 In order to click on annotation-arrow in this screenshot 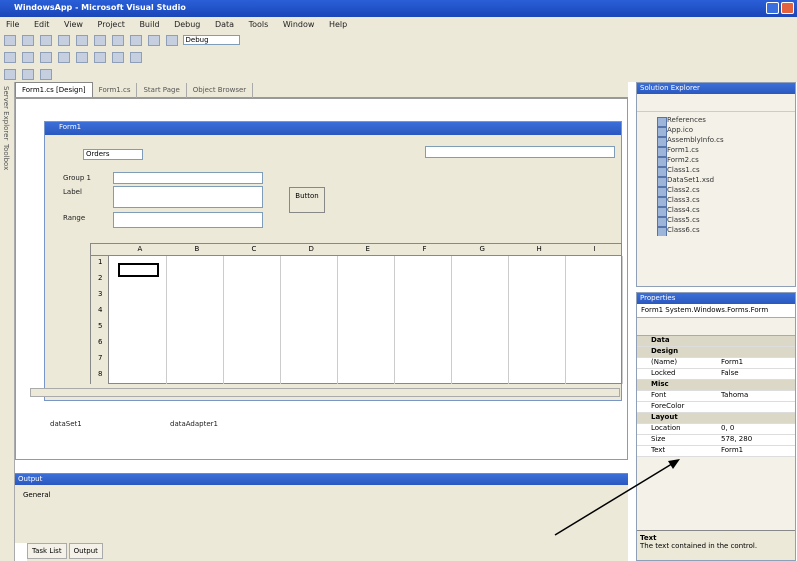, I will do `click(617, 497)`.